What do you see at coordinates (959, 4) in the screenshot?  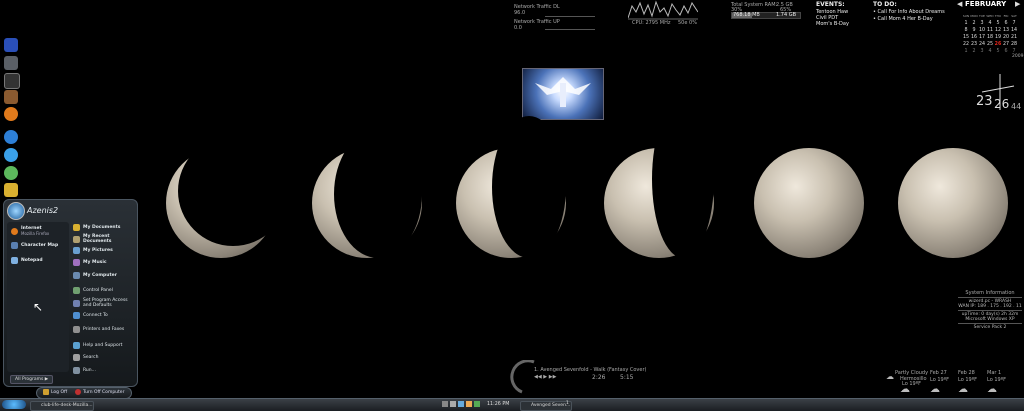 I see `calendar-prev-icon: ◀` at bounding box center [959, 4].